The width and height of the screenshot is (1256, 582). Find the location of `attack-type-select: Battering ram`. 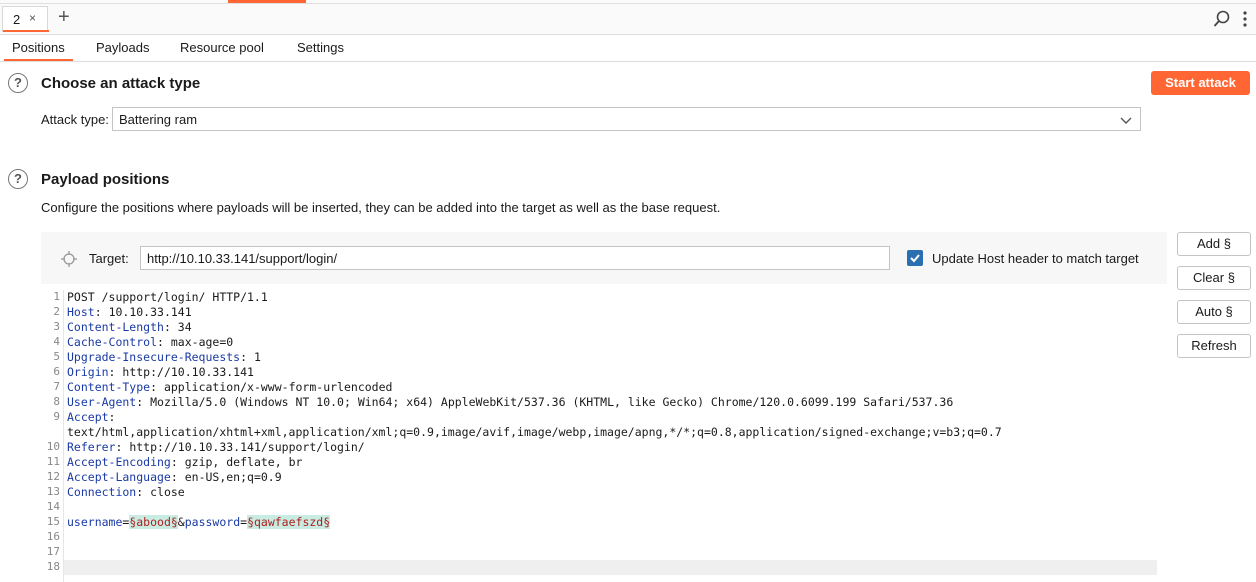

attack-type-select: Battering ram is located at coordinates (626, 119).